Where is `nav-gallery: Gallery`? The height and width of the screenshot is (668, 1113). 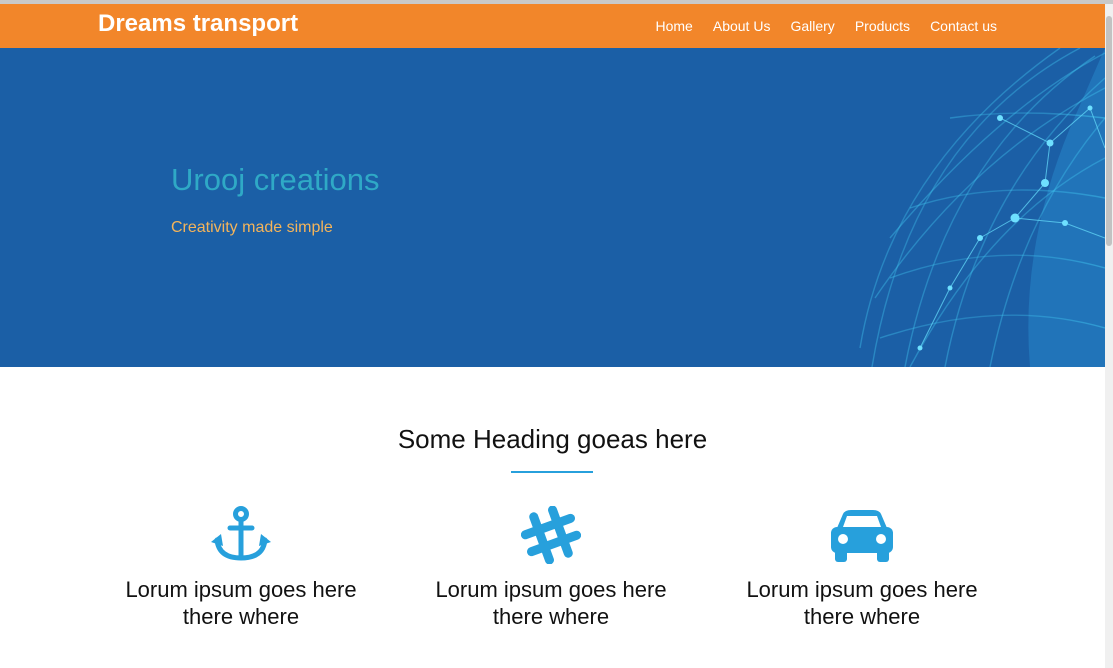
nav-gallery: Gallery is located at coordinates (812, 26).